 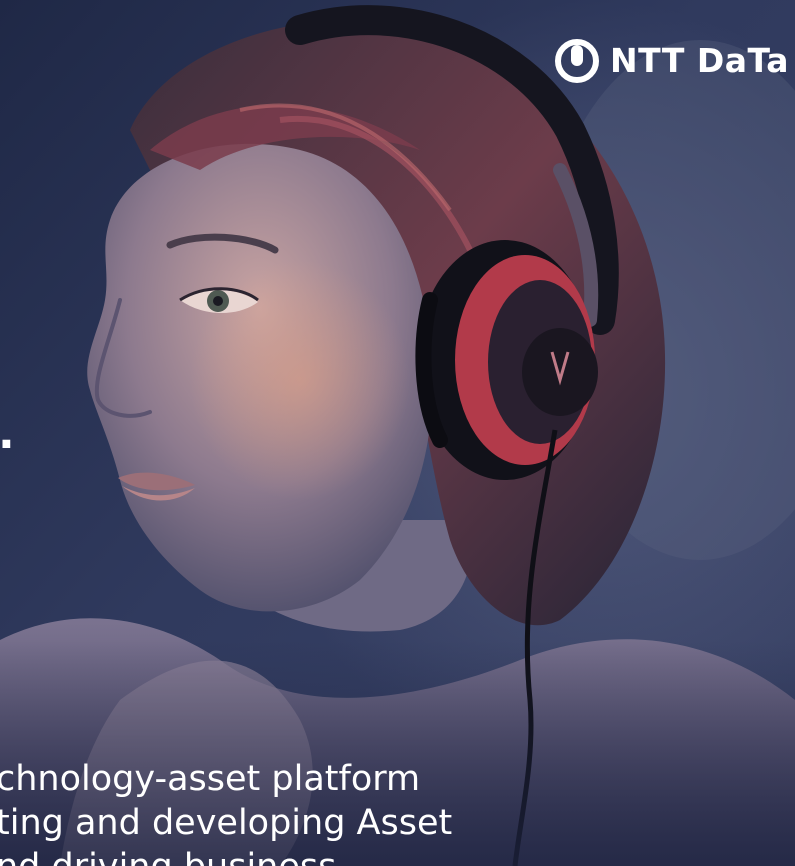 What do you see at coordinates (210, 779) in the screenshot?
I see `body-line: chnology-asset platform` at bounding box center [210, 779].